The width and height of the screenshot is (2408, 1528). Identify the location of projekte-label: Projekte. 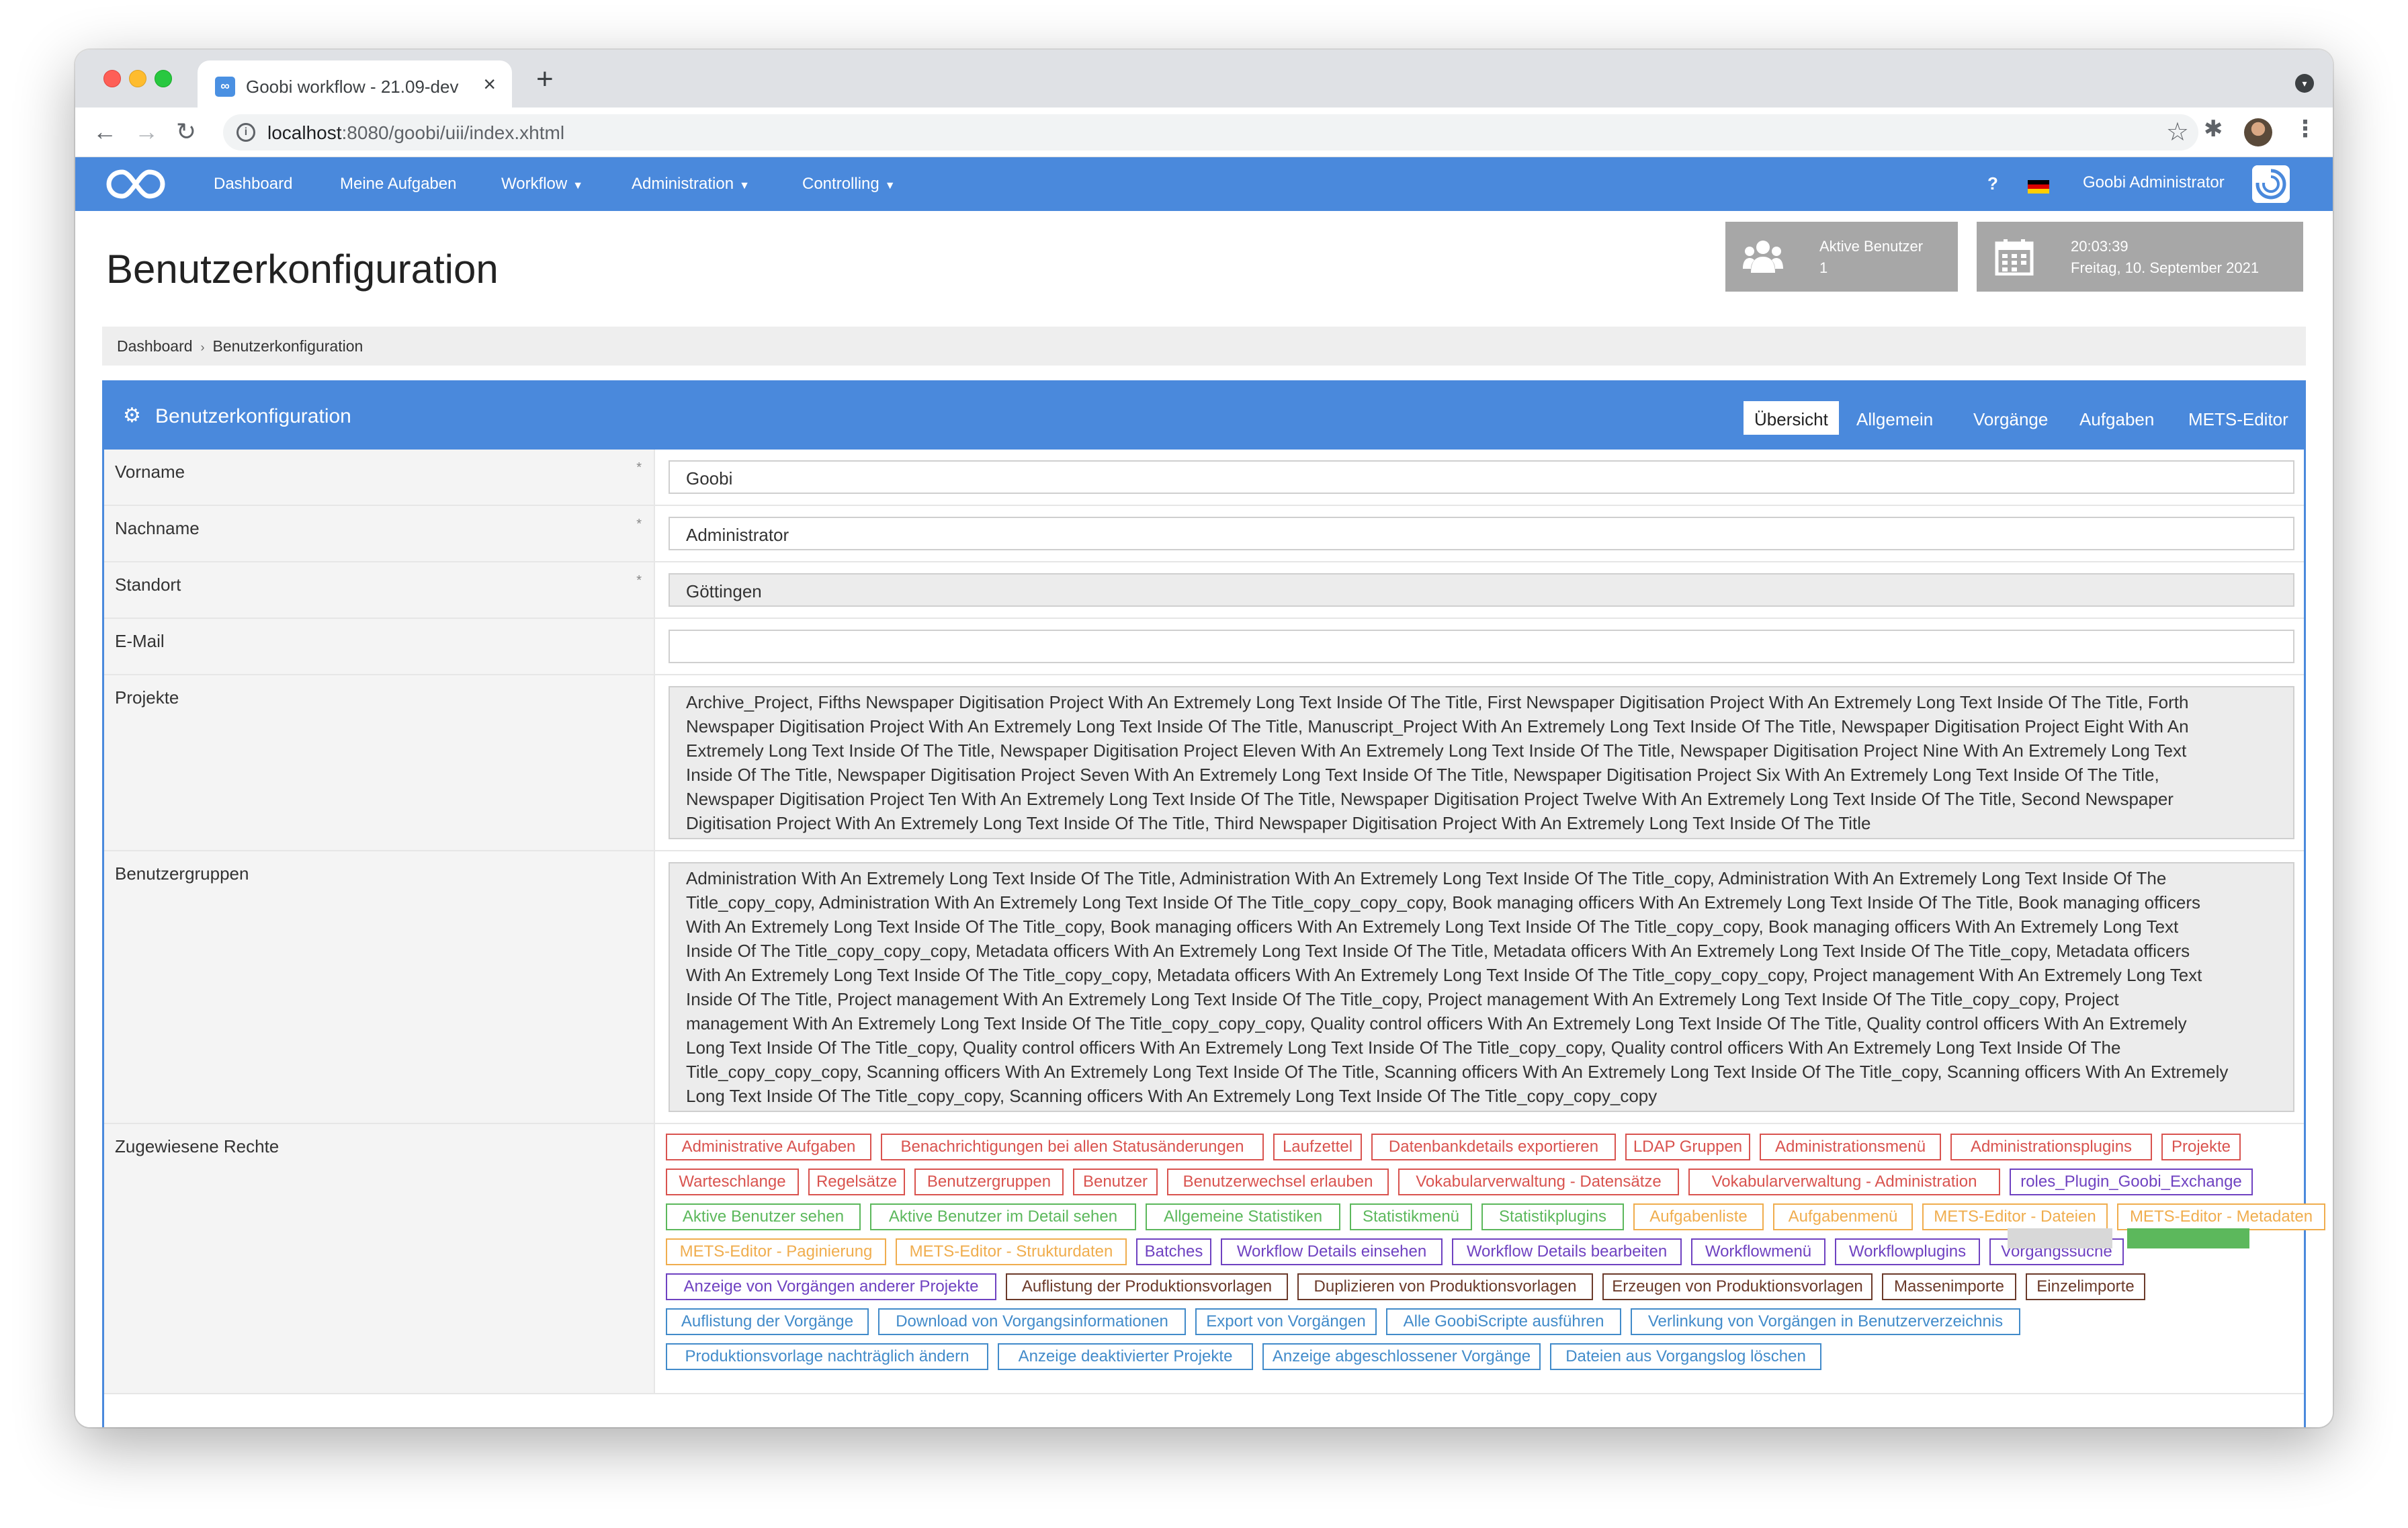
(379, 763).